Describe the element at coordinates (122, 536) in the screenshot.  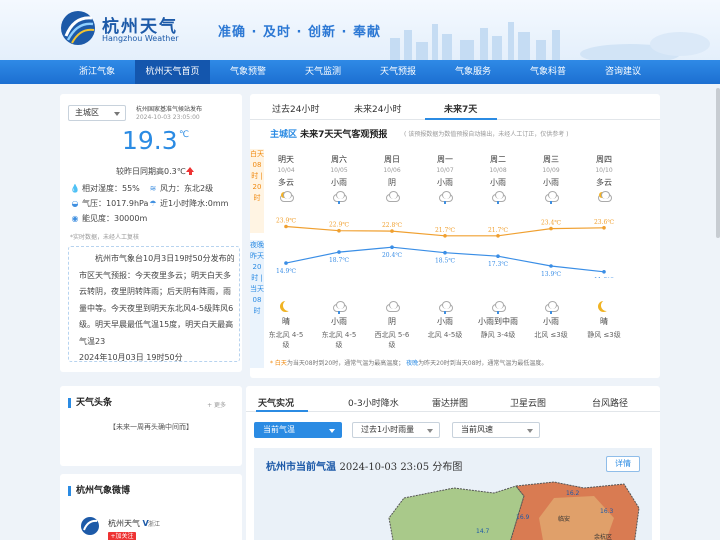
I see `follow-button: +加关注` at that location.